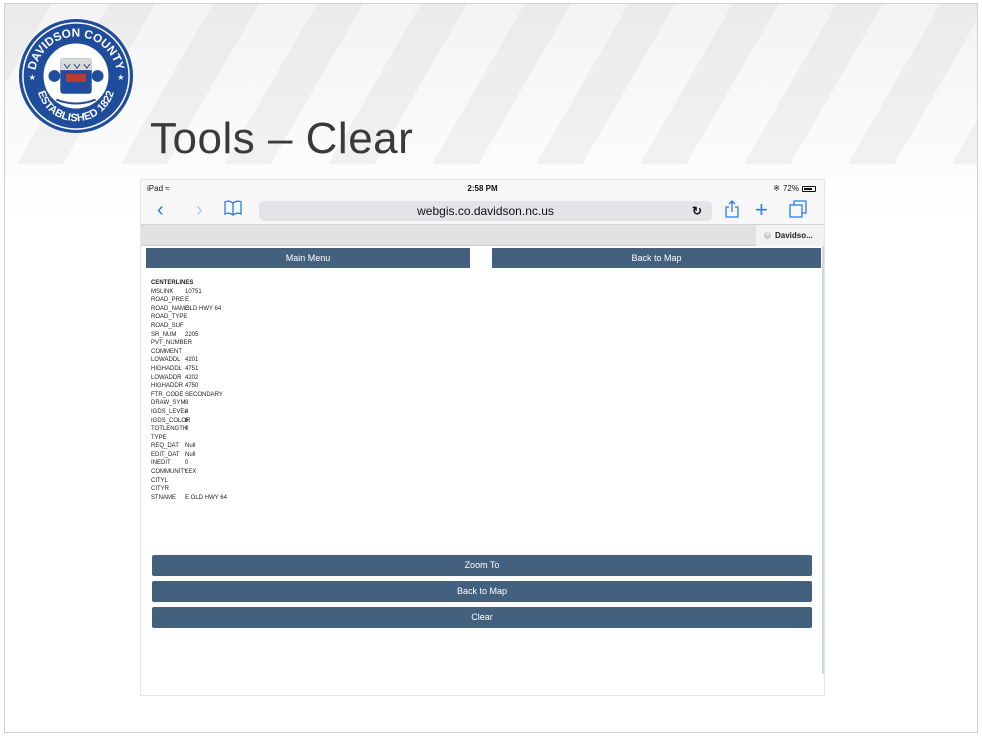  Describe the element at coordinates (169, 317) in the screenshot. I see `attribute-key: ROAD_TYPE` at that location.